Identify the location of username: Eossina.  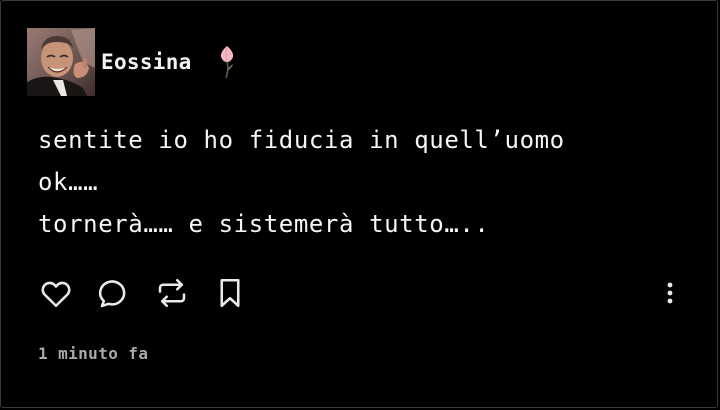
(146, 62).